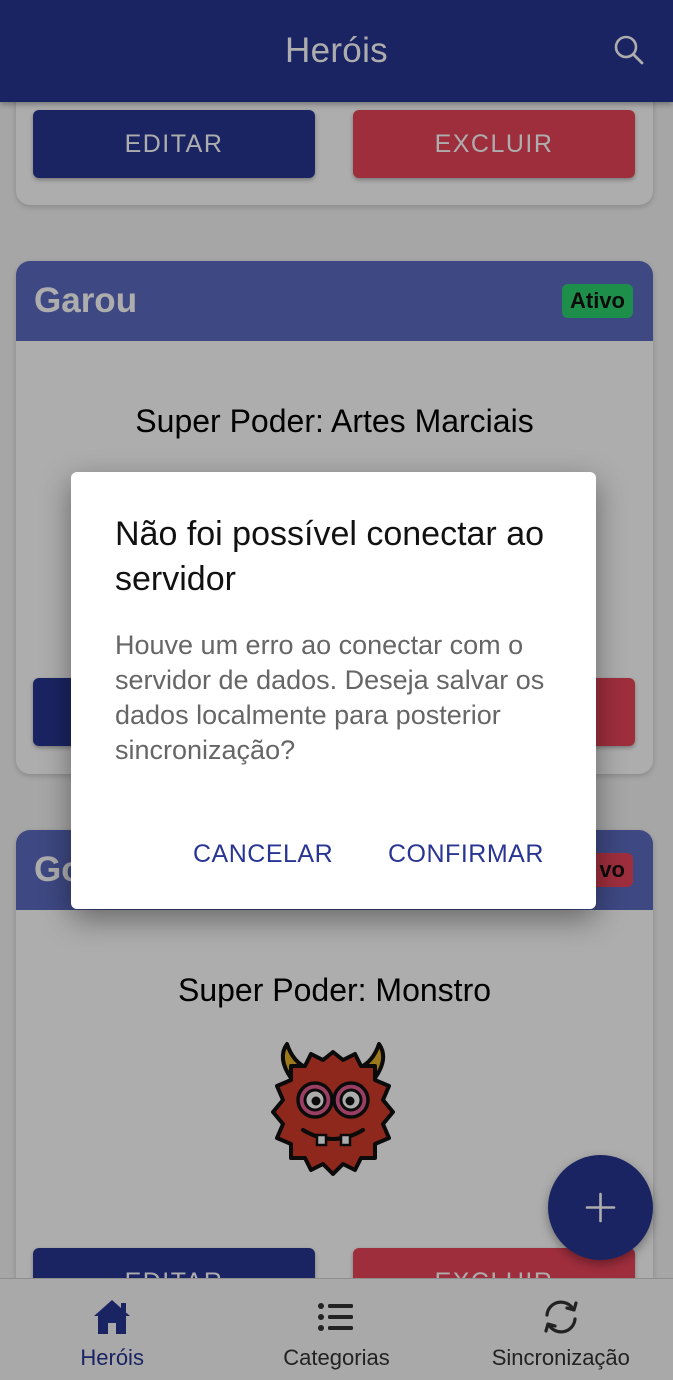  I want to click on cancel-button: CANCELAR, so click(263, 854).